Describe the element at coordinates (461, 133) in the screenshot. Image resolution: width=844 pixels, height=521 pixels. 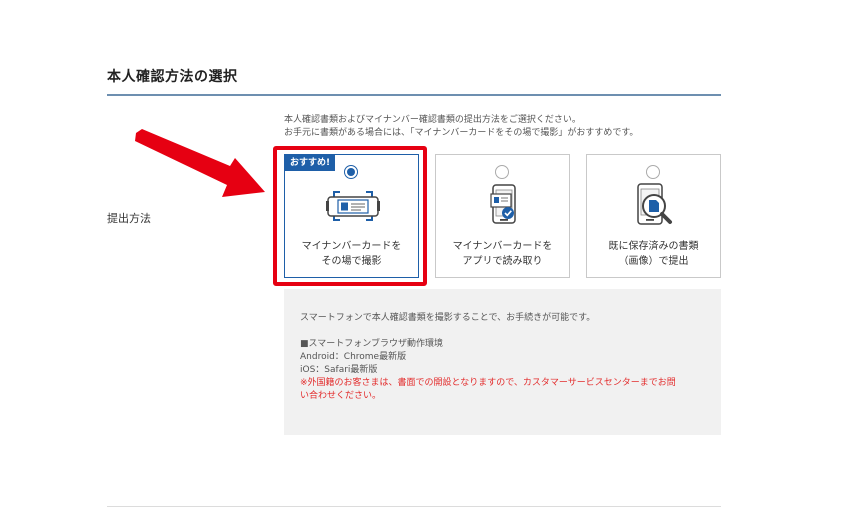
I see `intro-line-2: お手元に書類がある場合には、「マイナンバーカードをその場で撮影」がおすすめです。` at that location.